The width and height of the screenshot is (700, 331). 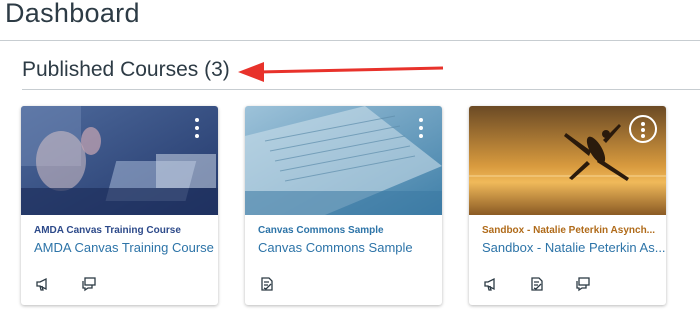 I want to click on section-title: Published Courses (3), so click(x=126, y=69).